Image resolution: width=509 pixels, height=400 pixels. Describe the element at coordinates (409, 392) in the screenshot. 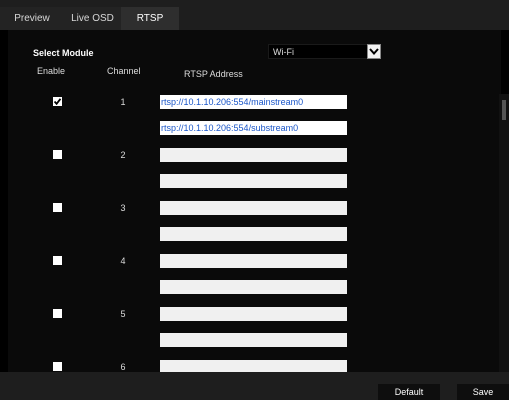

I see `default-button: Default` at that location.